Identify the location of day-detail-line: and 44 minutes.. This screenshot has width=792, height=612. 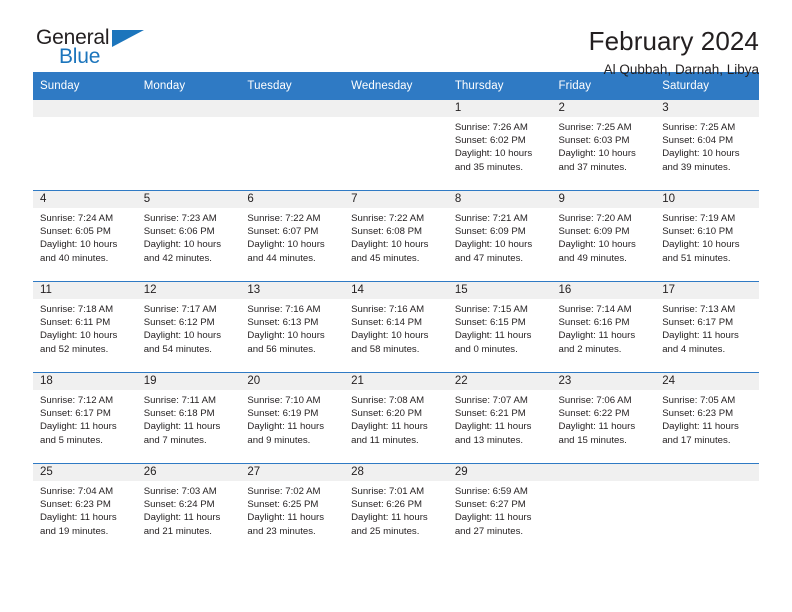
(281, 258).